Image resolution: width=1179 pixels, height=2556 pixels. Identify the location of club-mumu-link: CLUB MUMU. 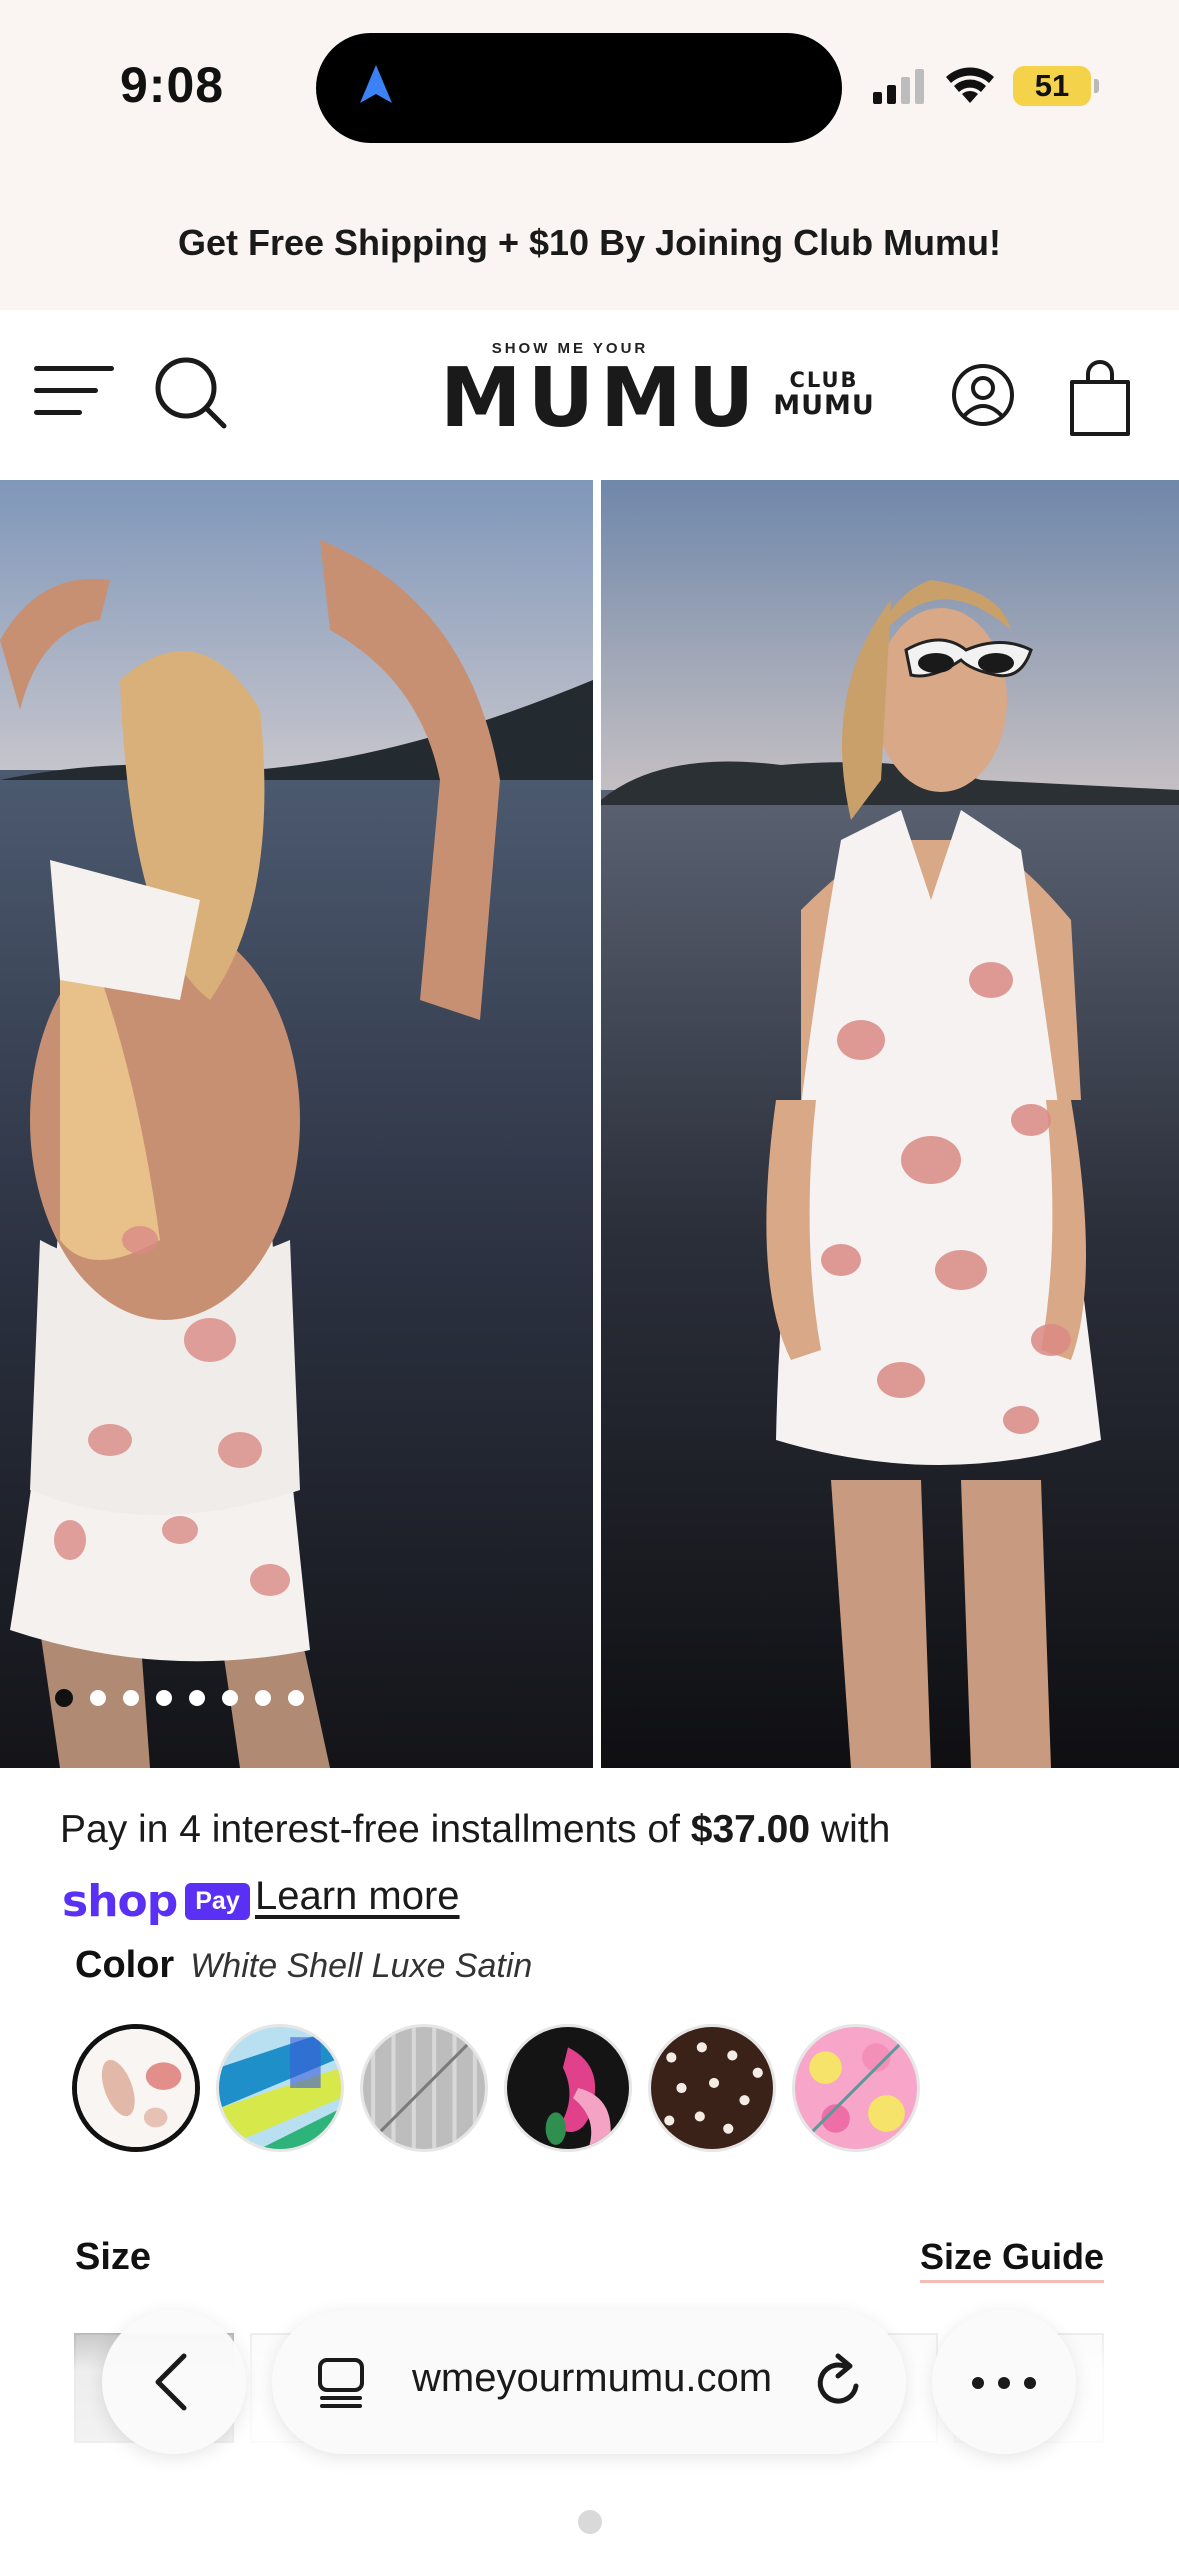
(824, 394).